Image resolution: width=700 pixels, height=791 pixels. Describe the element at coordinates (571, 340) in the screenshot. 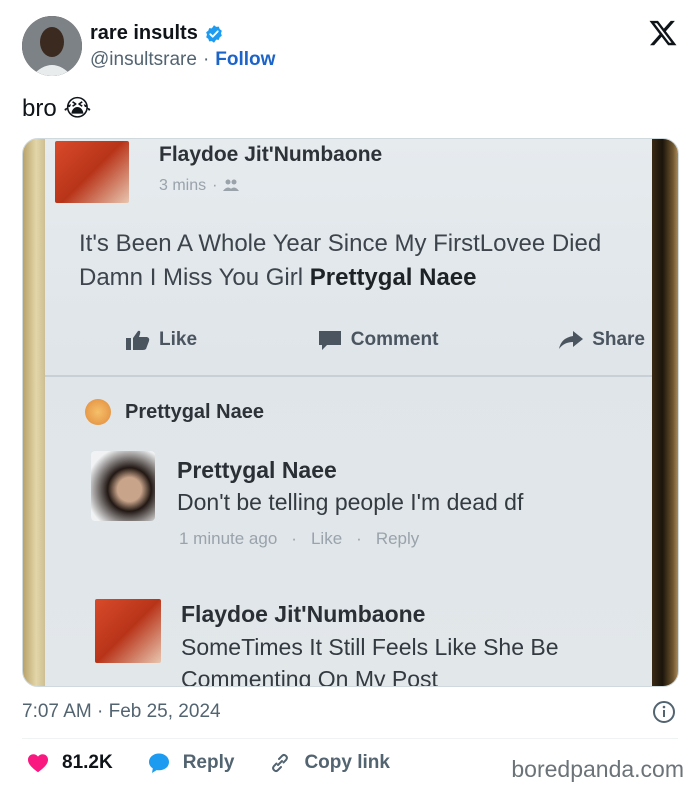

I see `share-arrow-icon` at that location.